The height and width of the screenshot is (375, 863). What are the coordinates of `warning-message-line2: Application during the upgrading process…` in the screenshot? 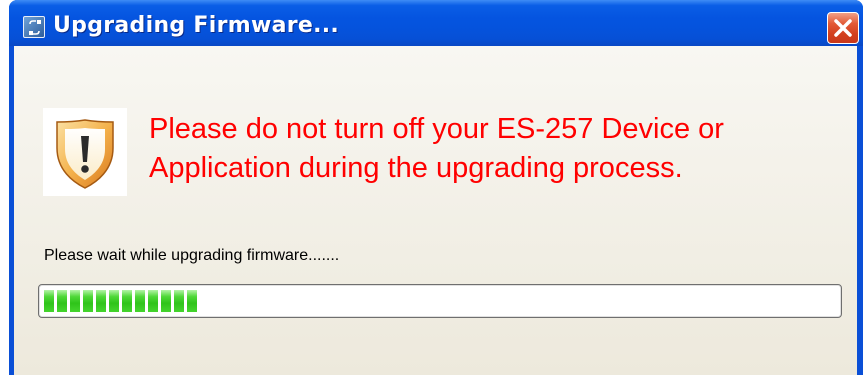 It's located at (416, 168).